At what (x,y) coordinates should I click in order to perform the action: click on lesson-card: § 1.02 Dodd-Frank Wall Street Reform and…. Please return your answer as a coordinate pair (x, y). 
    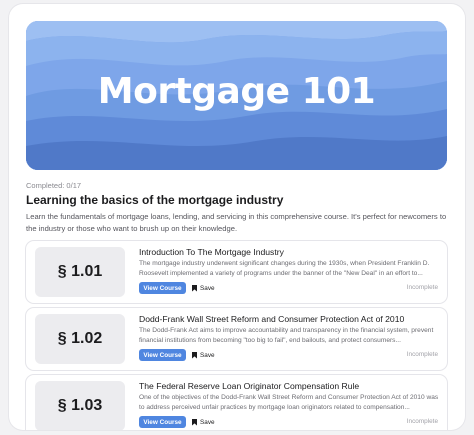
    Looking at the image, I should click on (236, 339).